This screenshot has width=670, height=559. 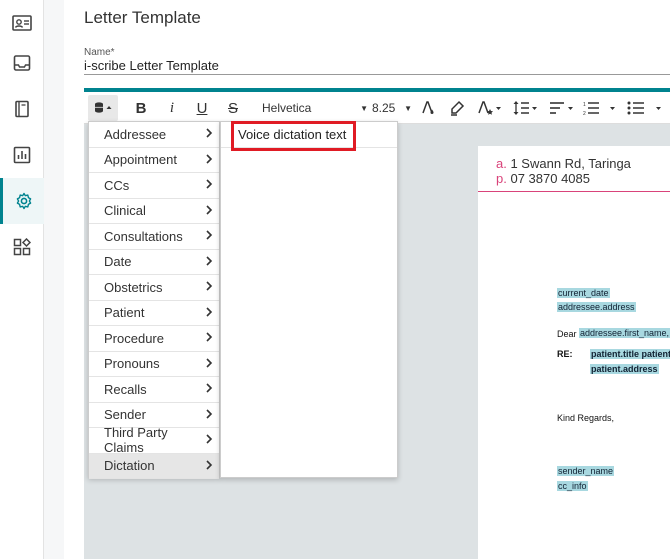 What do you see at coordinates (135, 134) in the screenshot?
I see `menu-item-label: Addressee` at bounding box center [135, 134].